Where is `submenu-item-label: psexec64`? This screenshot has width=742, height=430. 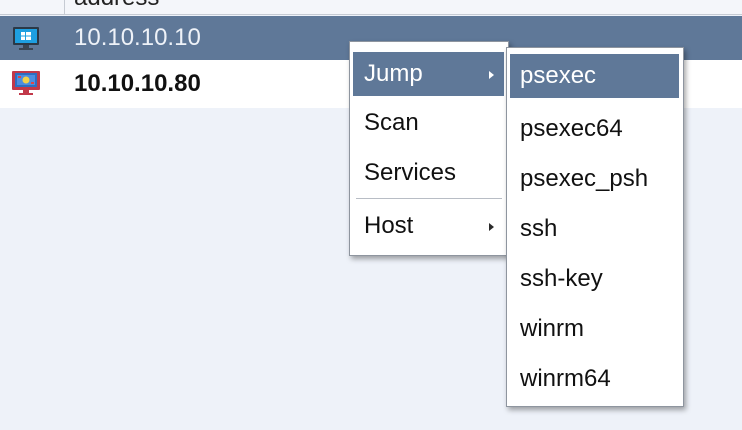 submenu-item-label: psexec64 is located at coordinates (571, 128).